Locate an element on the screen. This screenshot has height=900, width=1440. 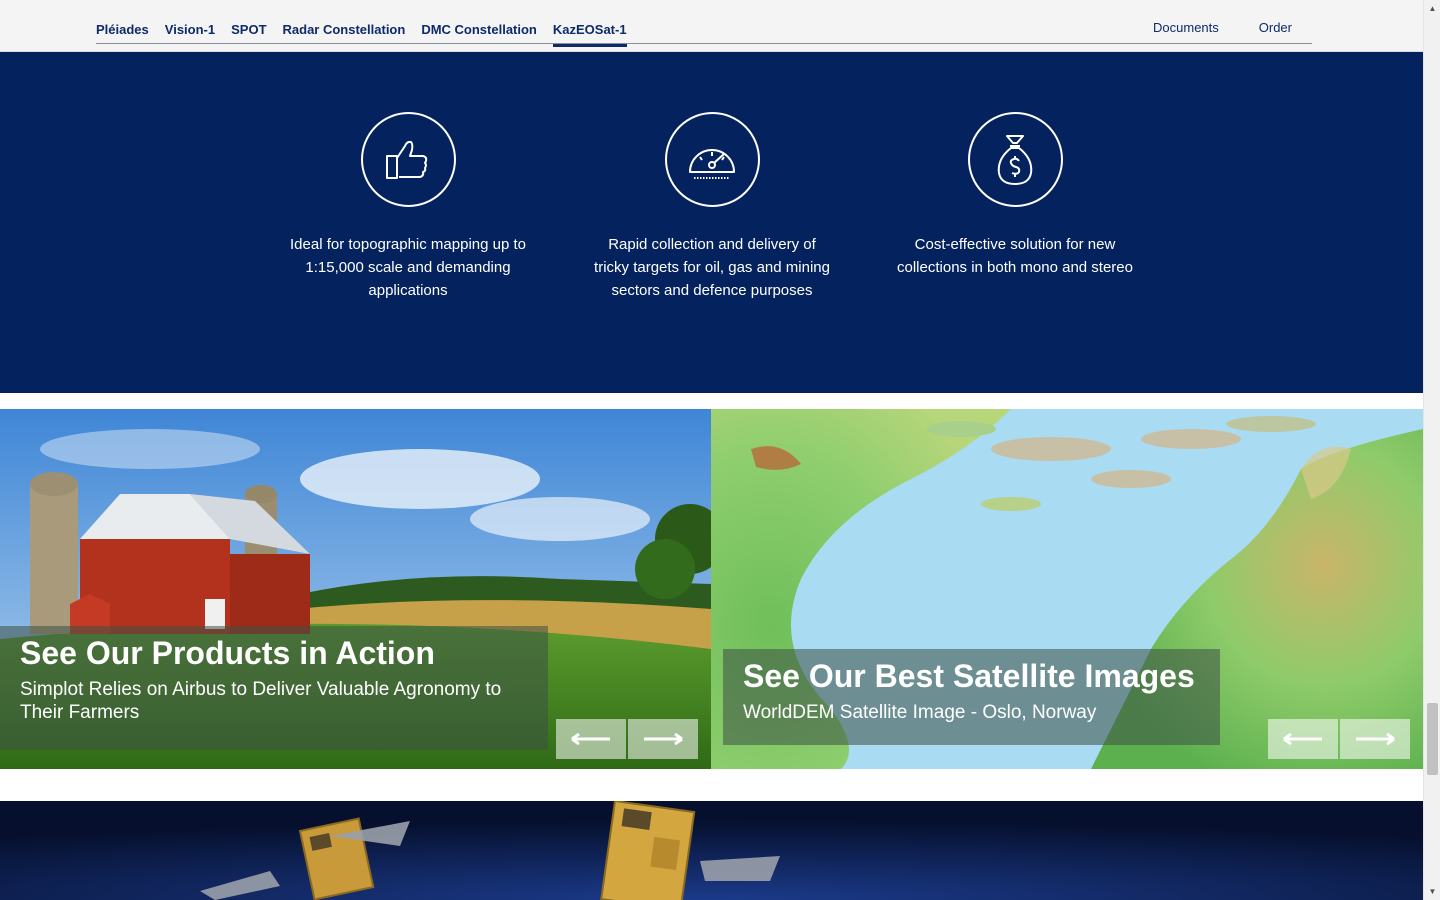
nav-links: Documents Order is located at coordinates (1222, 27).